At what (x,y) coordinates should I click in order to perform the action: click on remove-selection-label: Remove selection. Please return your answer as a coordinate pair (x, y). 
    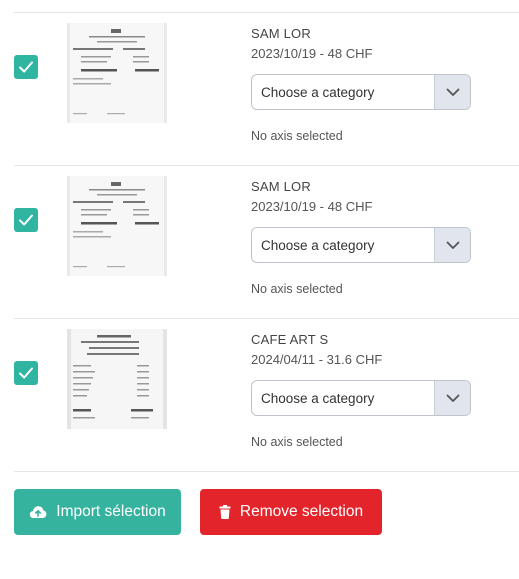
    Looking at the image, I should click on (301, 511).